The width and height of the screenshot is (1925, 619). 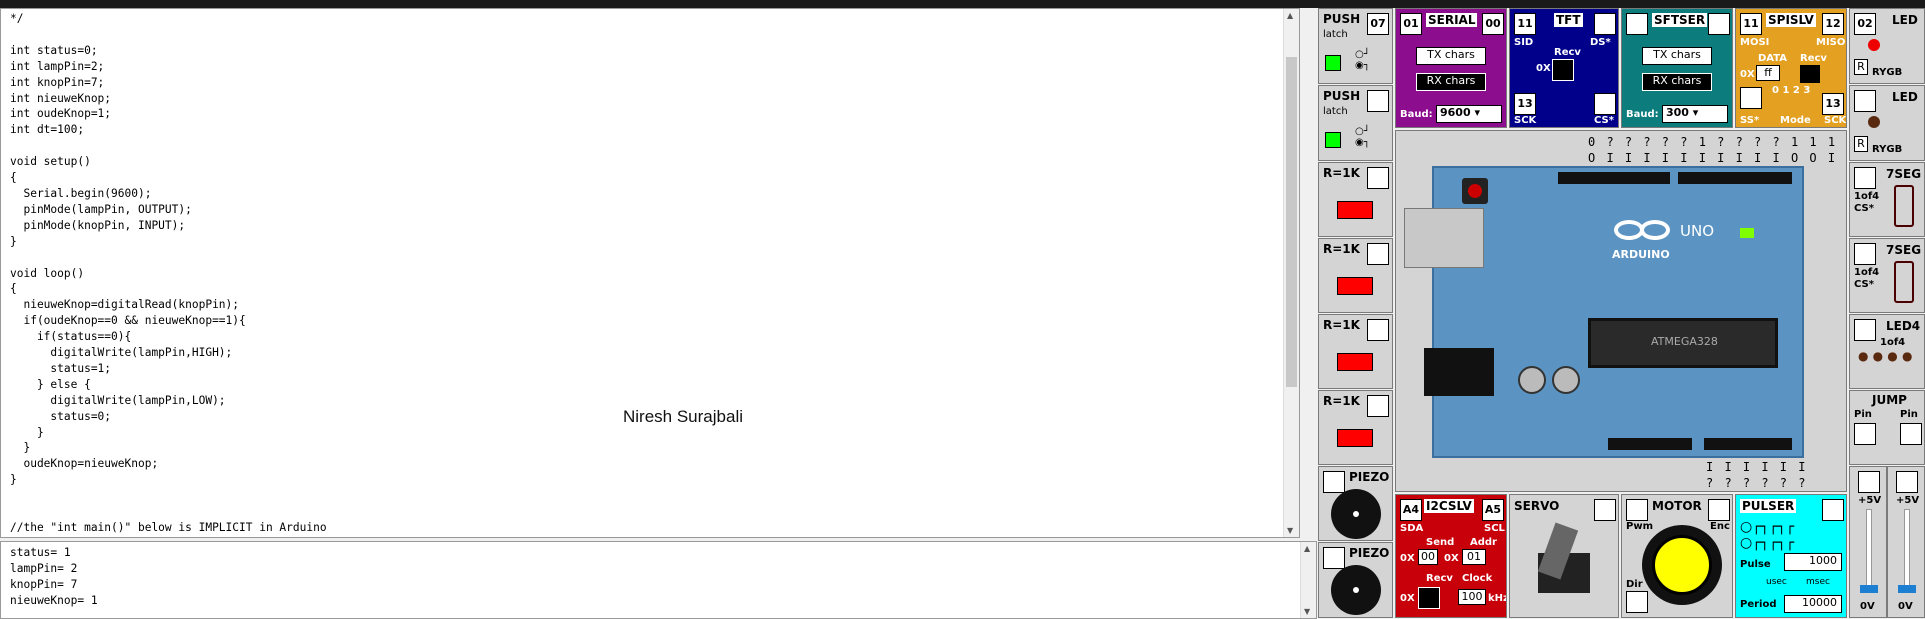 I want to click on analog-pin-mode-row: I I I I I I, so click(x=1756, y=467).